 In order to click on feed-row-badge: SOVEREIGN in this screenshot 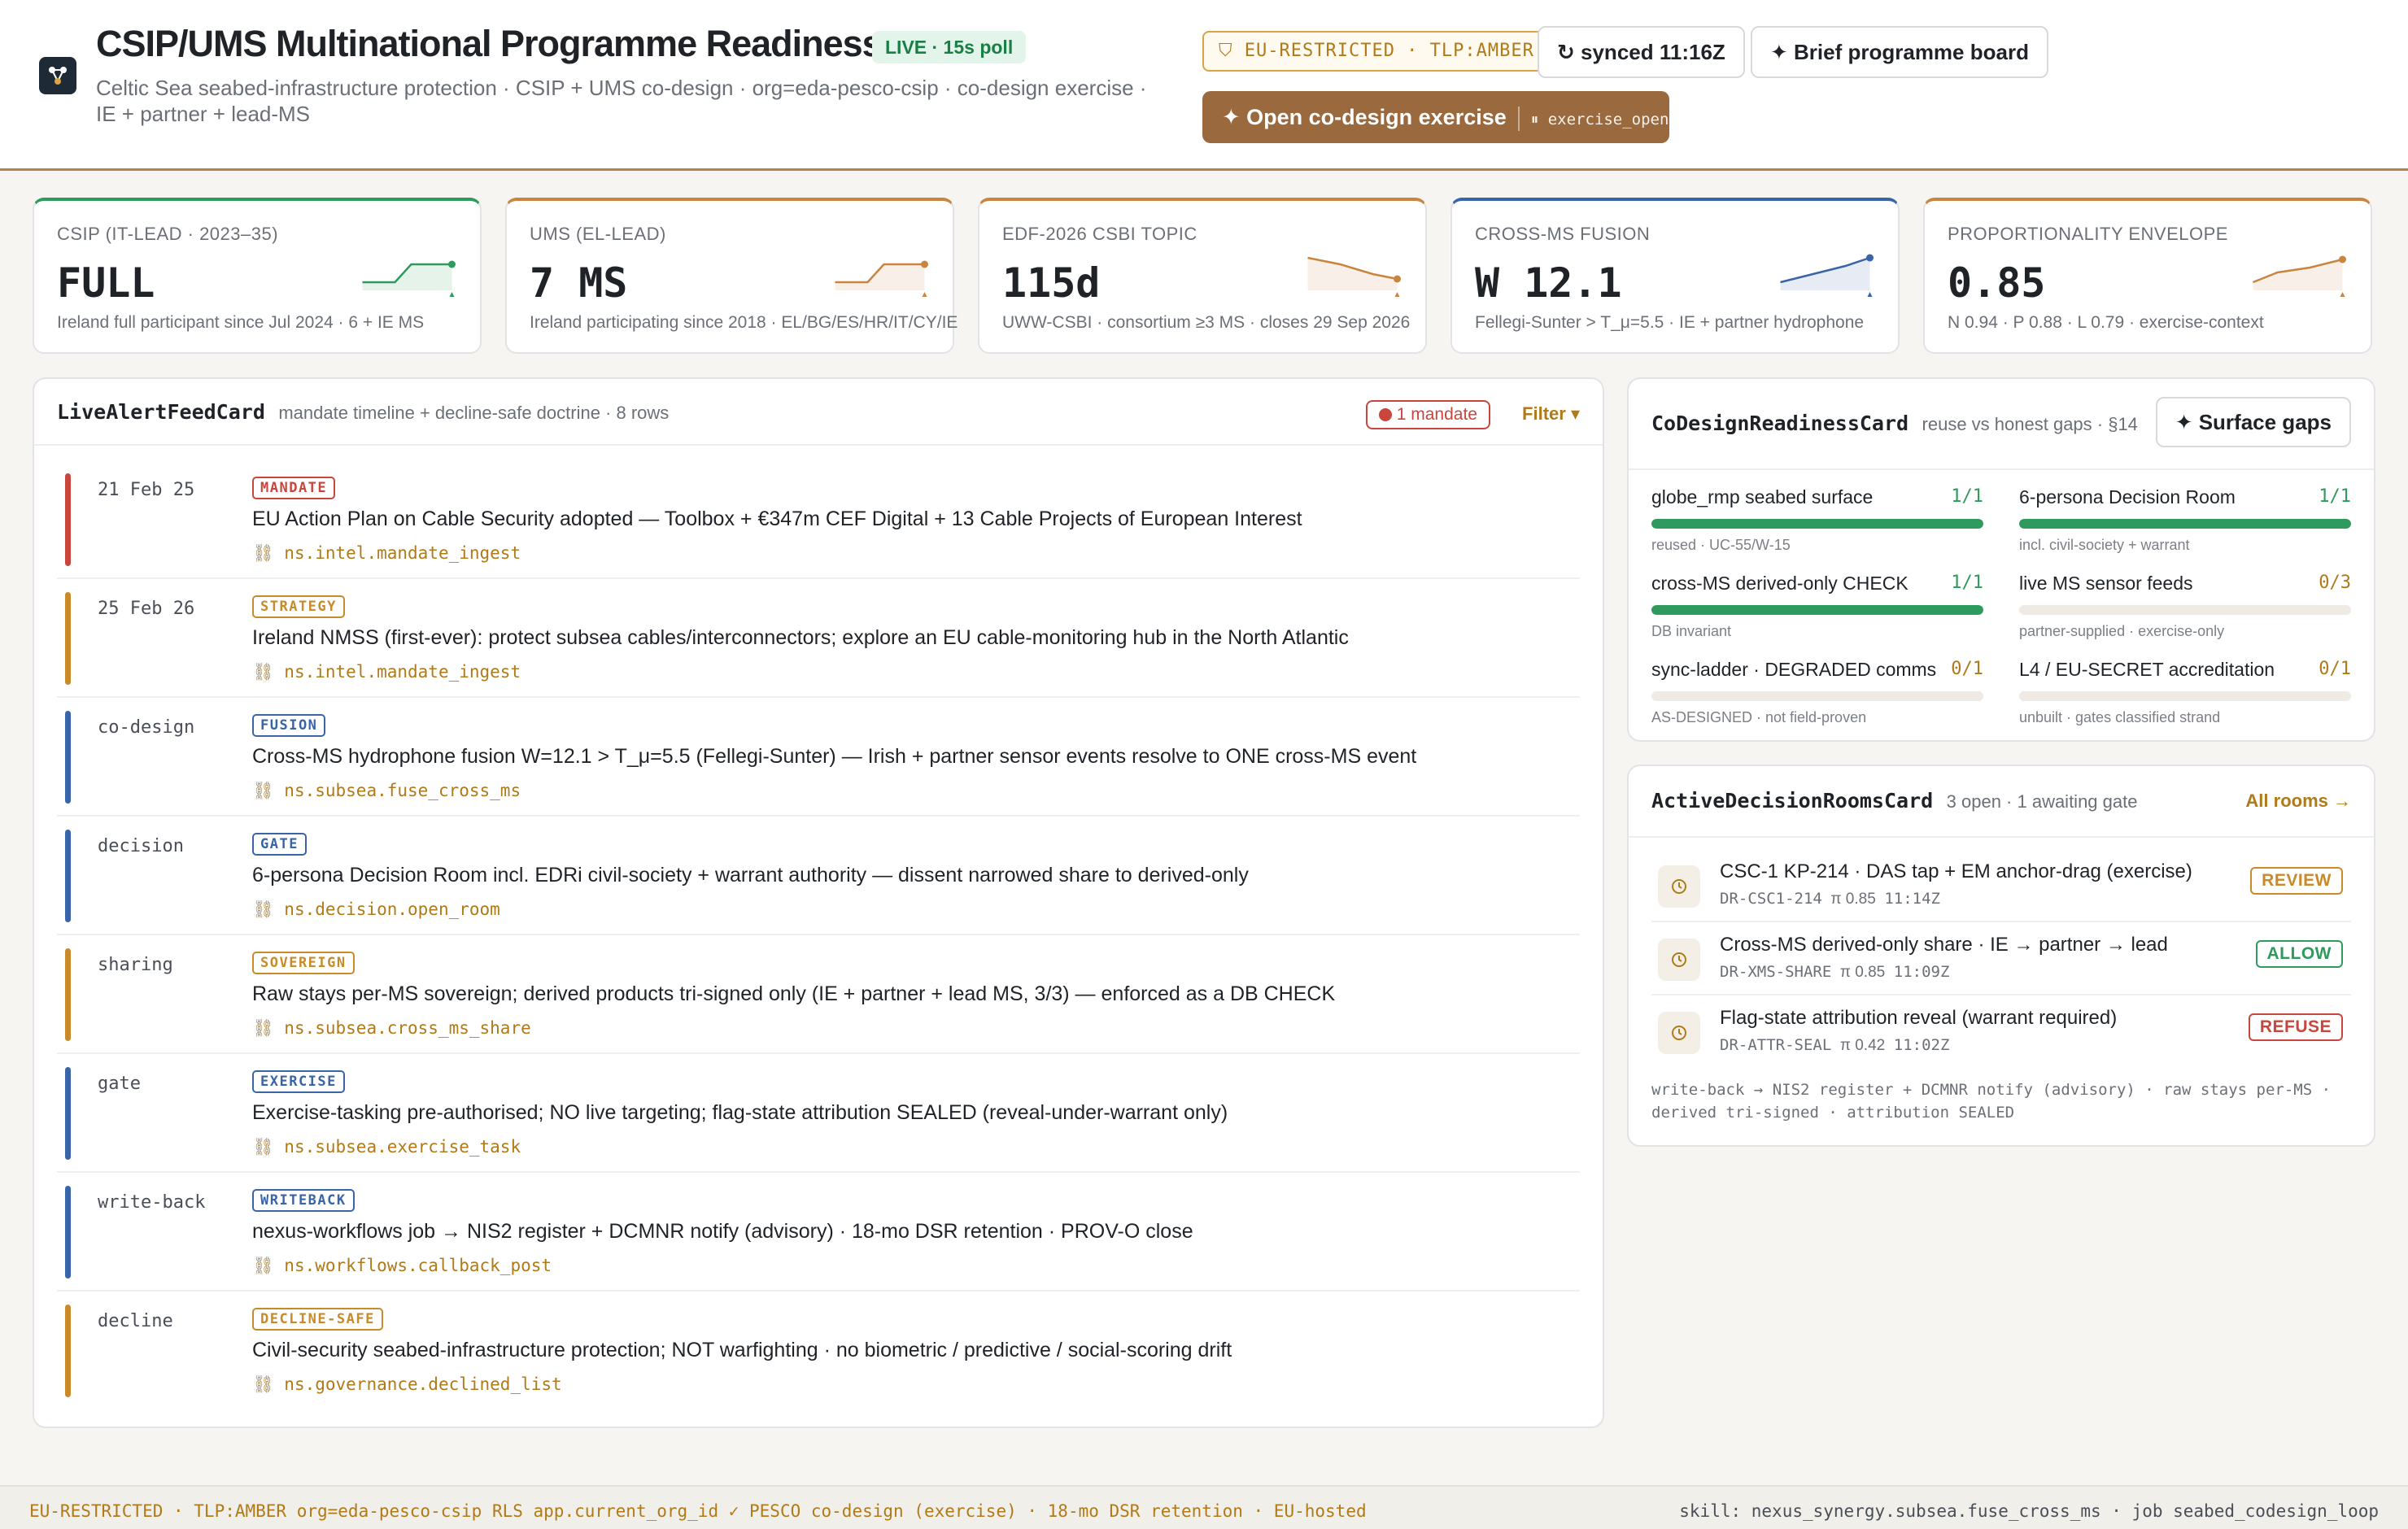, I will do `click(304, 963)`.